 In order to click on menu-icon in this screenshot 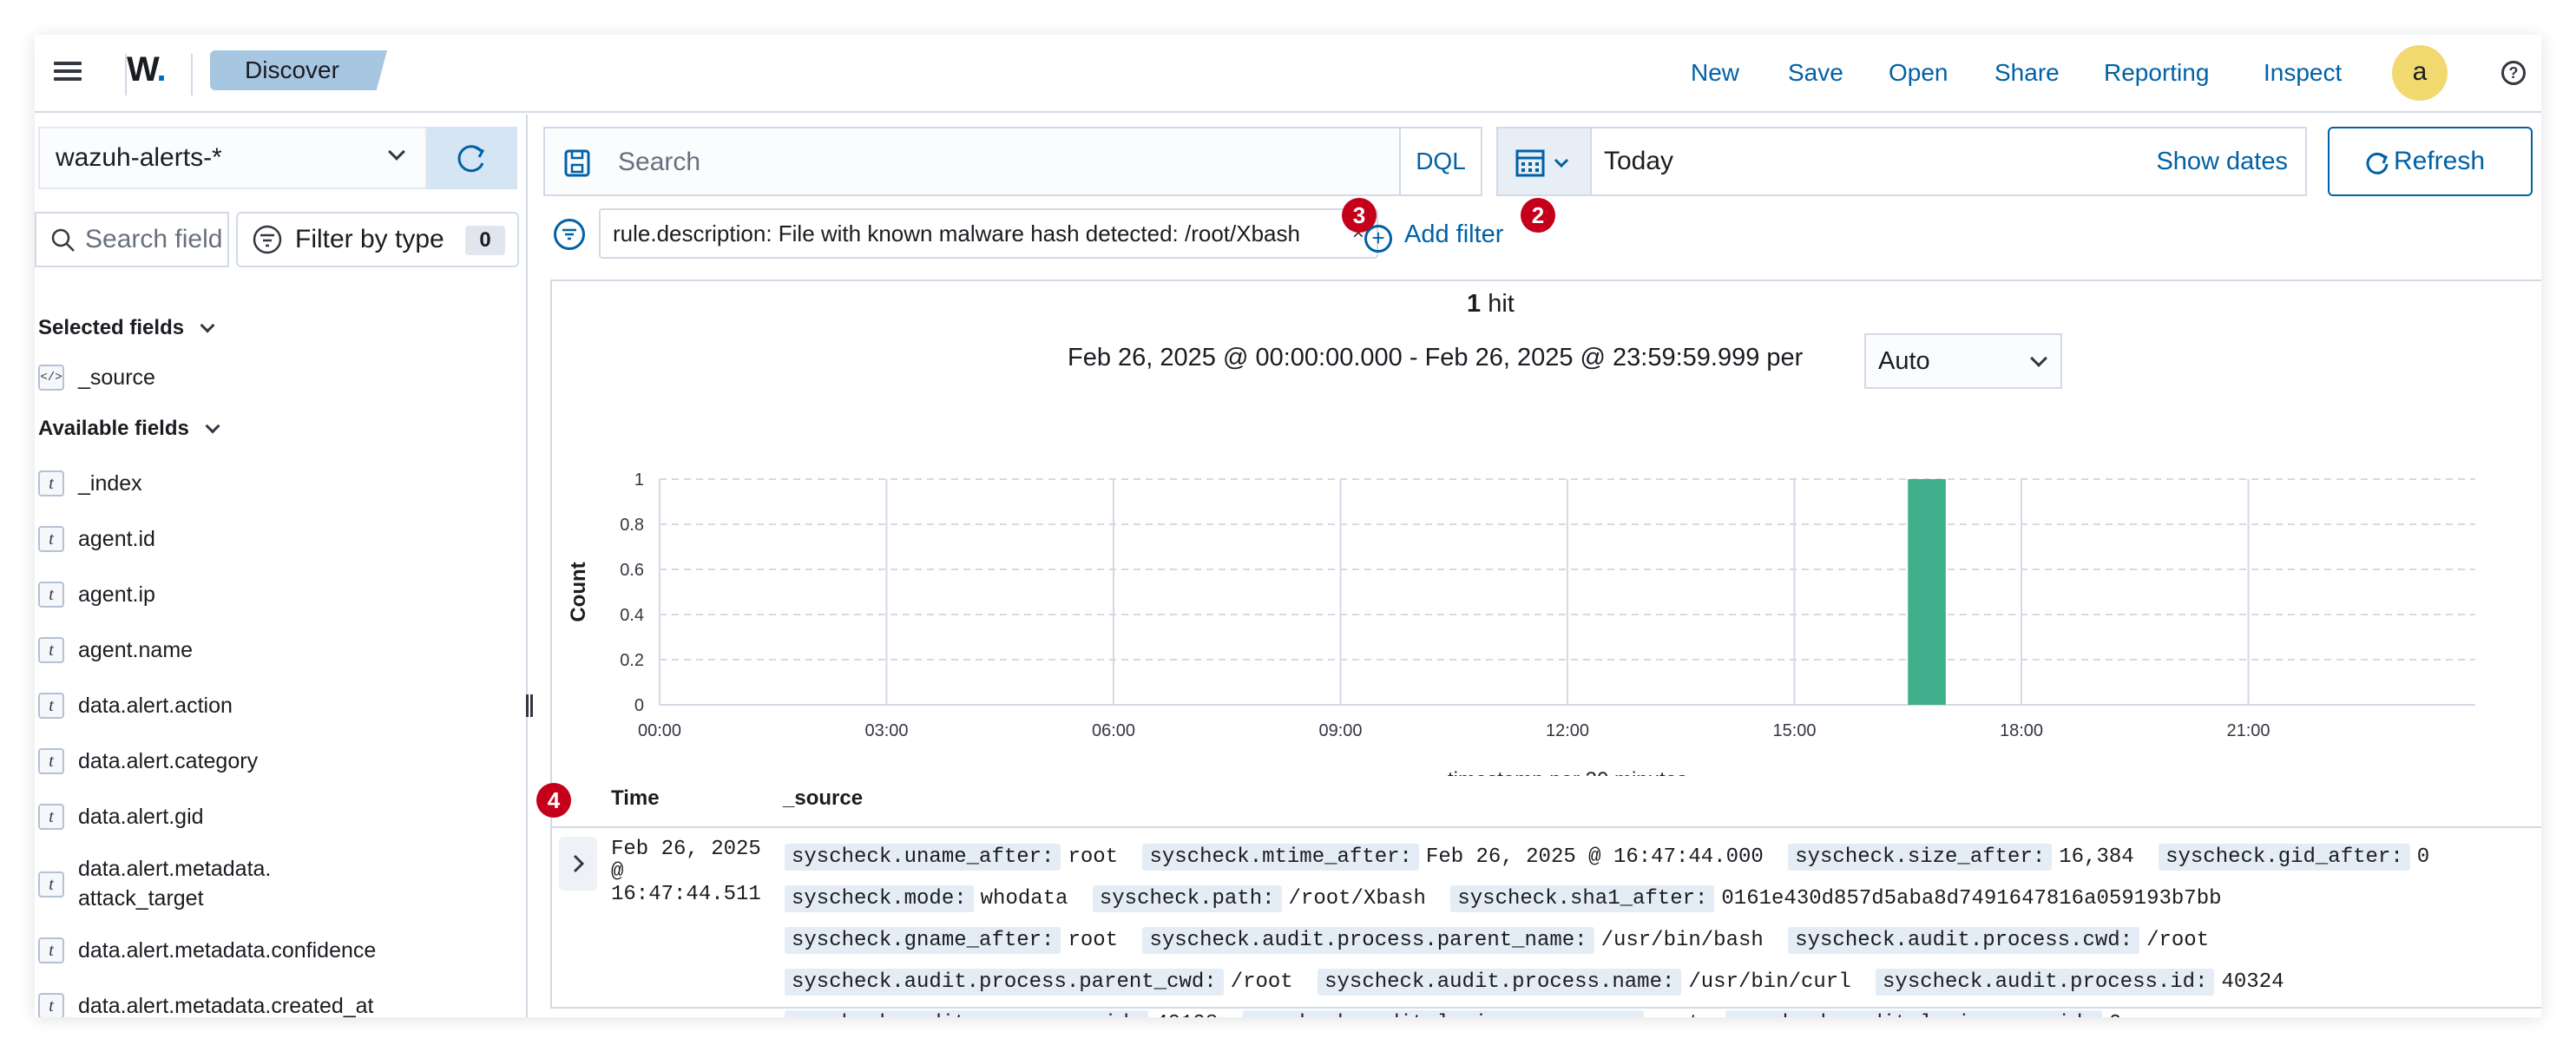, I will do `click(67, 73)`.